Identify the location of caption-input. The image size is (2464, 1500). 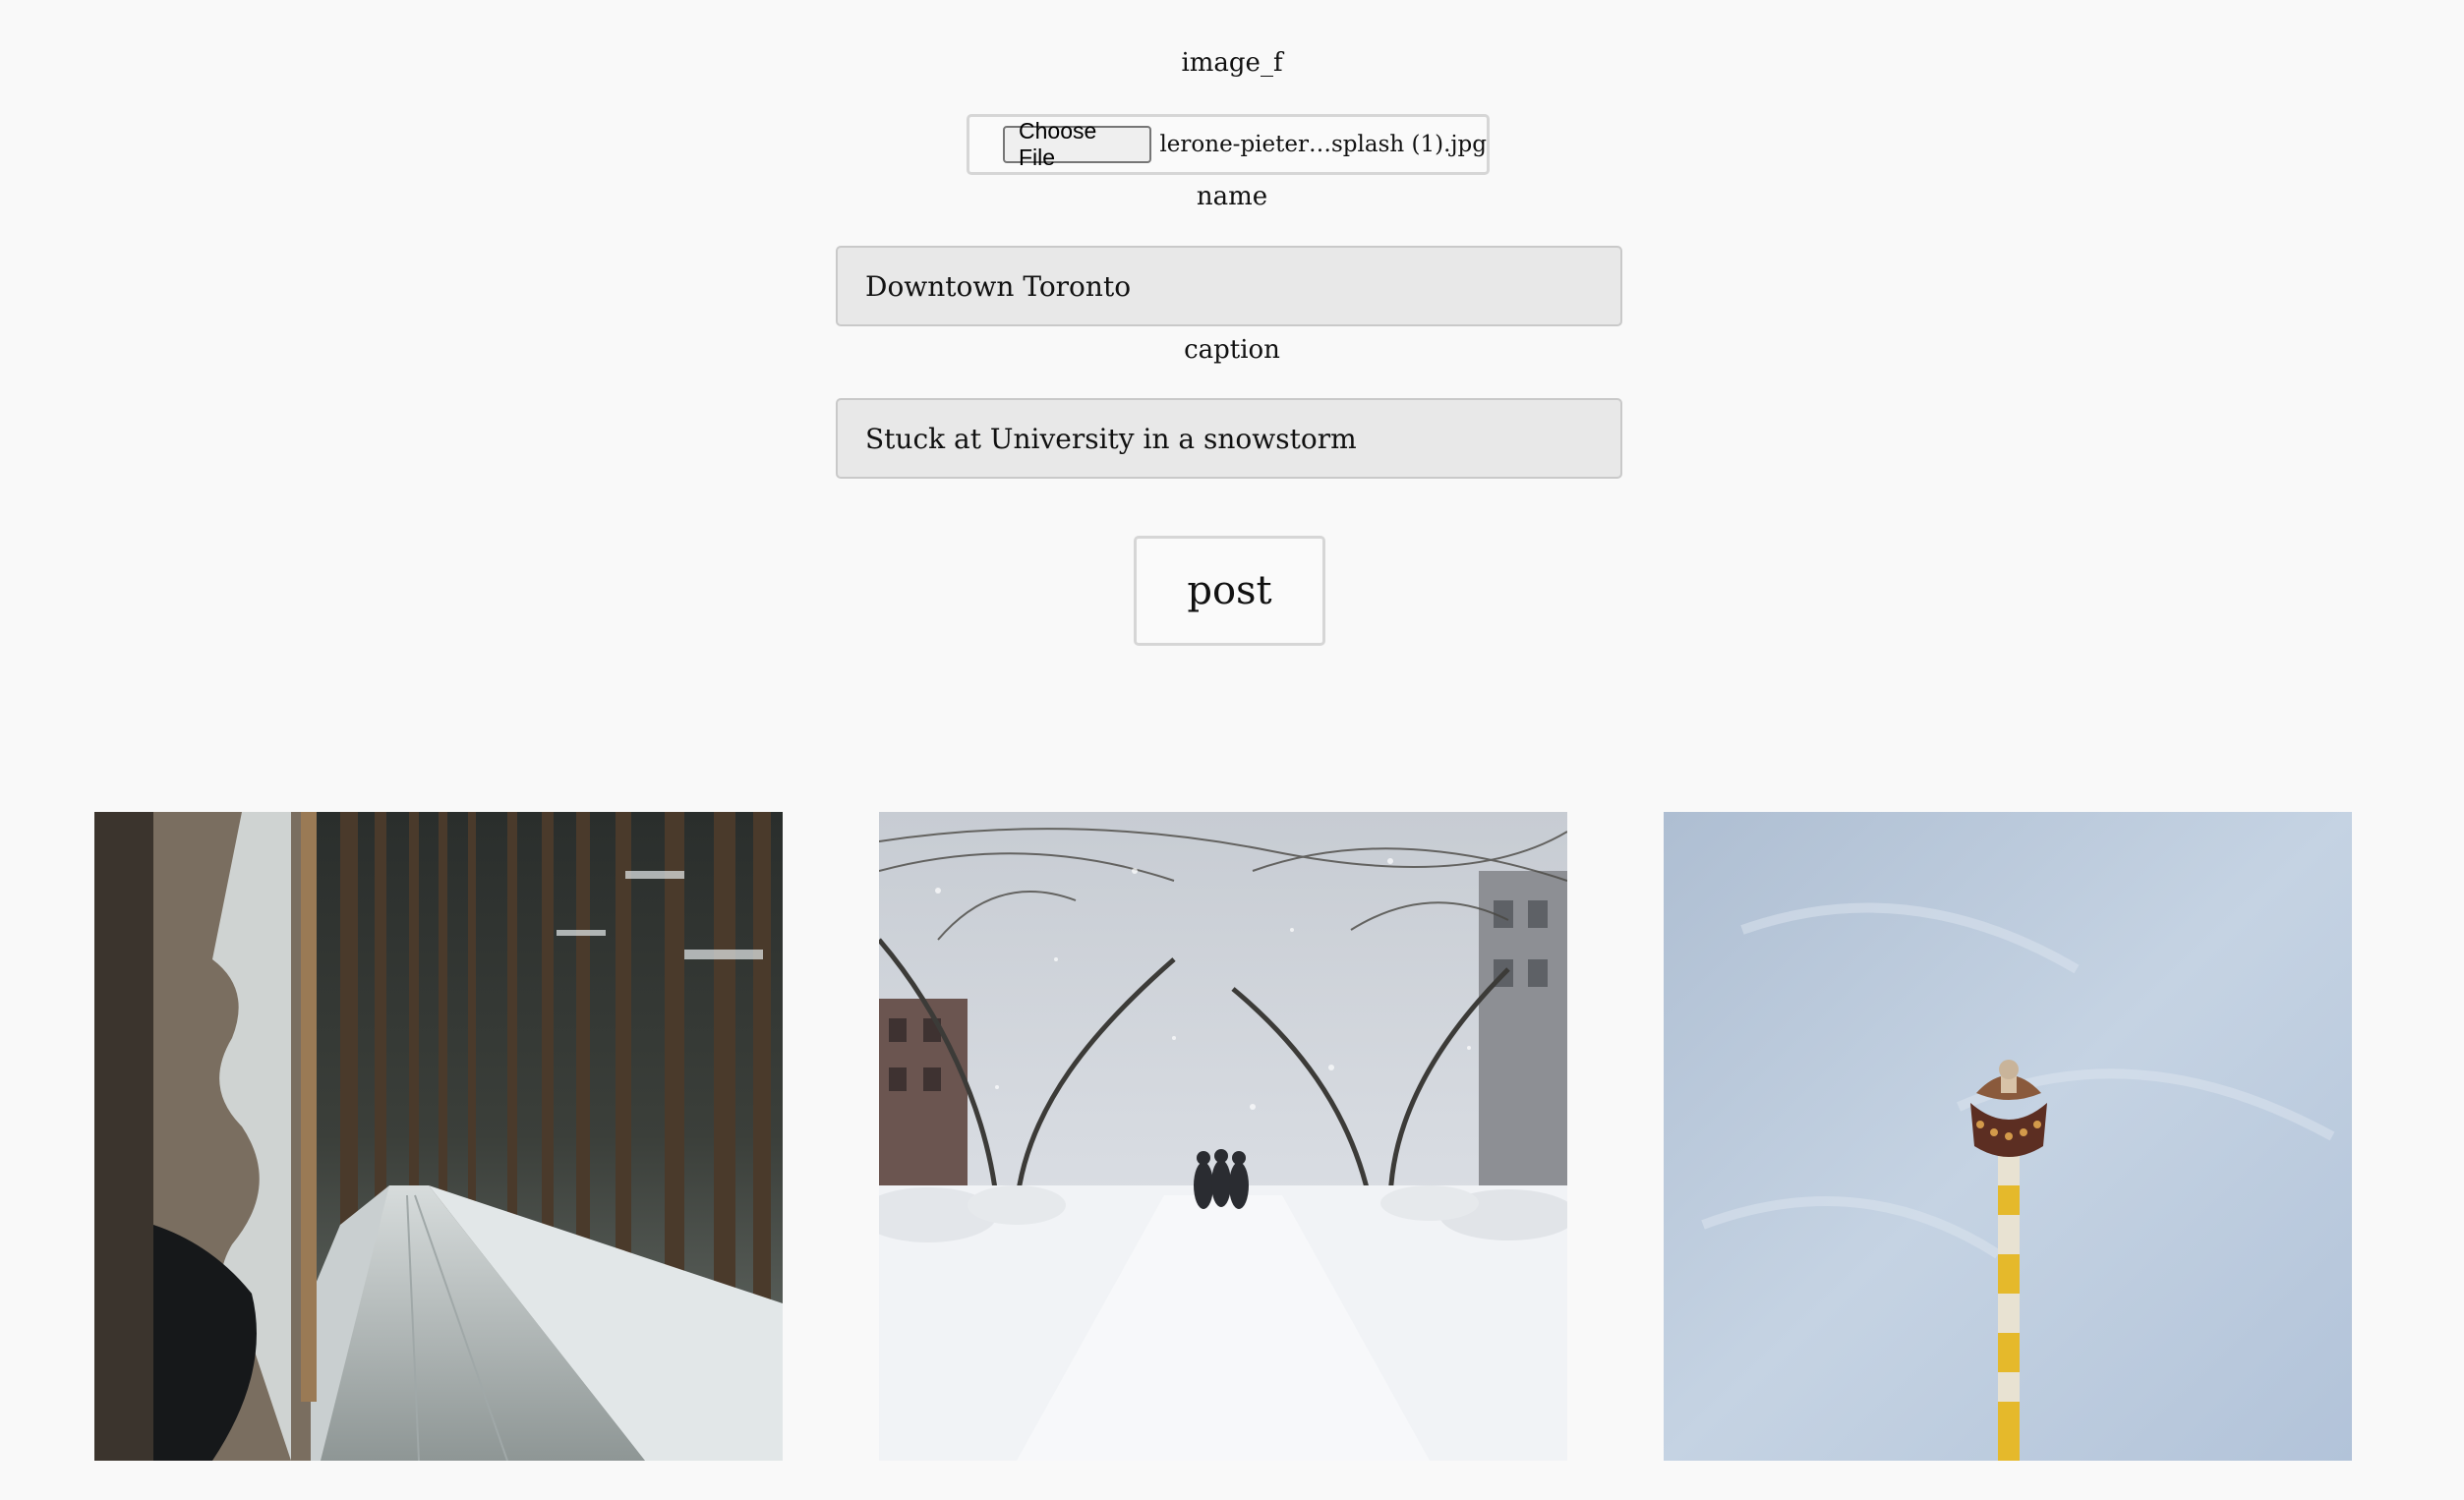
(1229, 439).